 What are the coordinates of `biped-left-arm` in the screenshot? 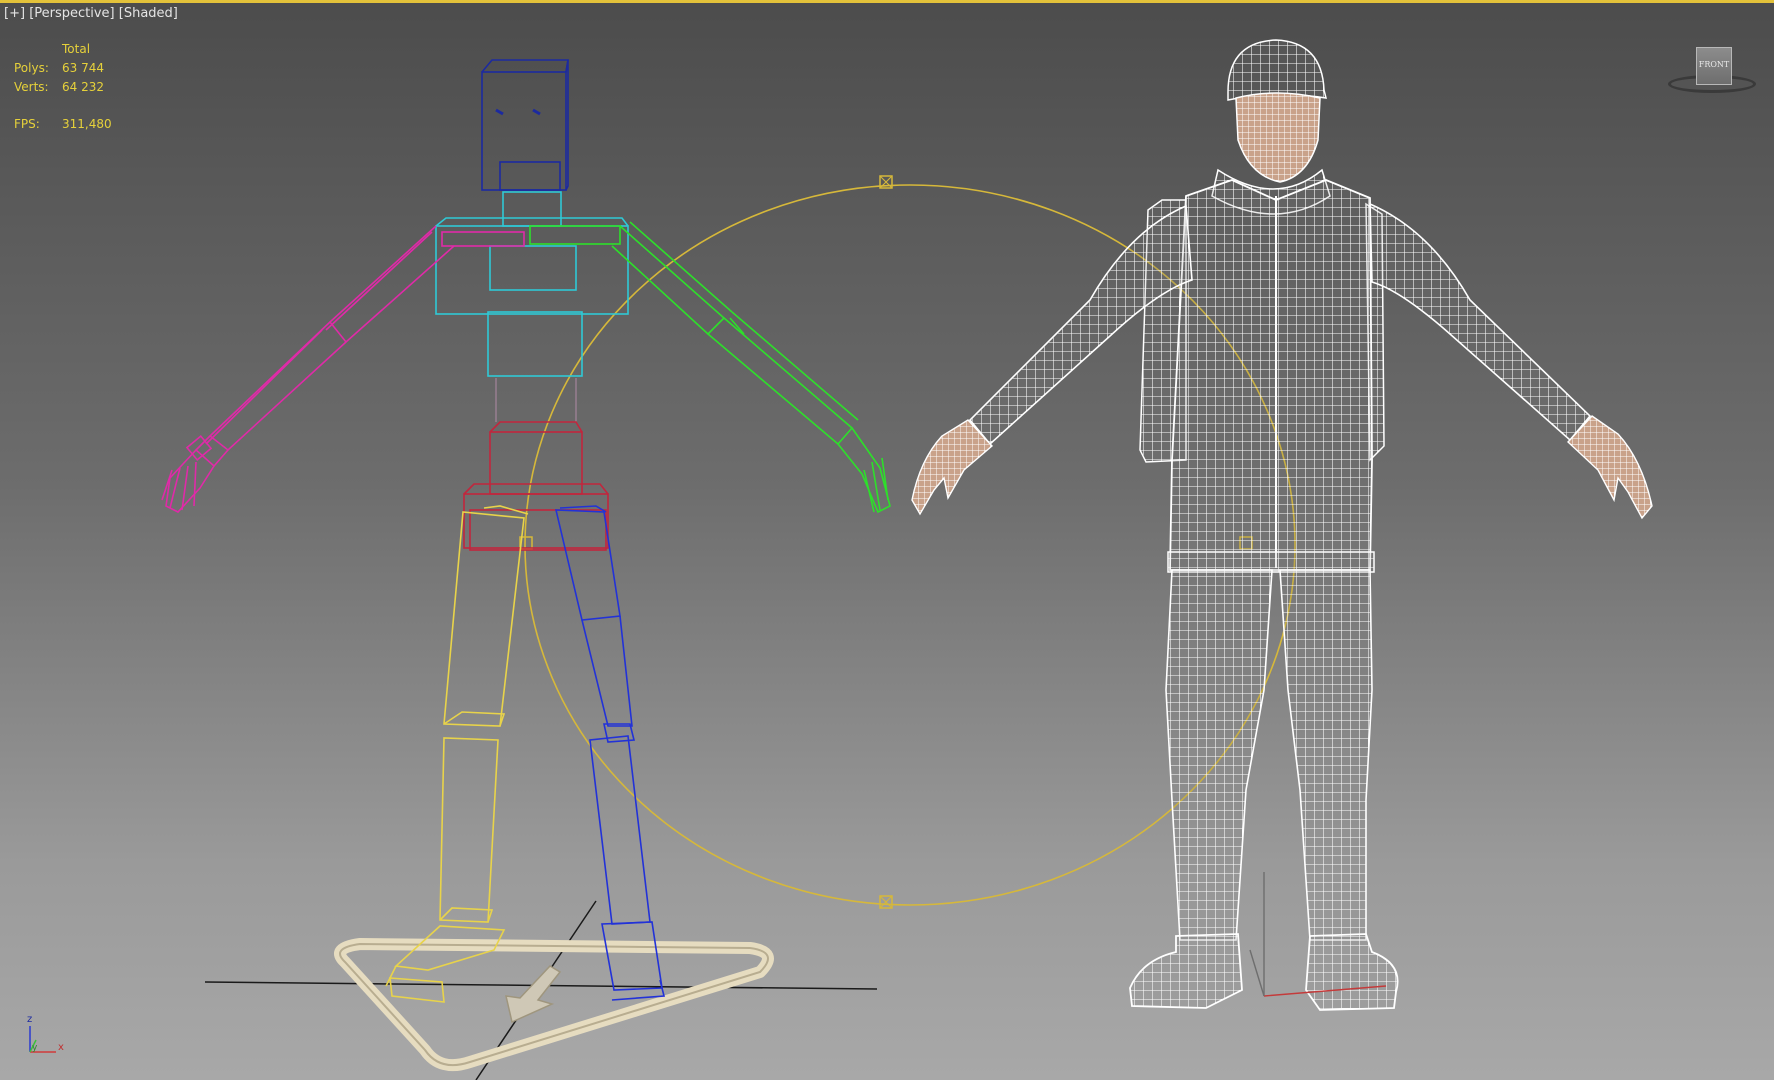 It's located at (343, 369).